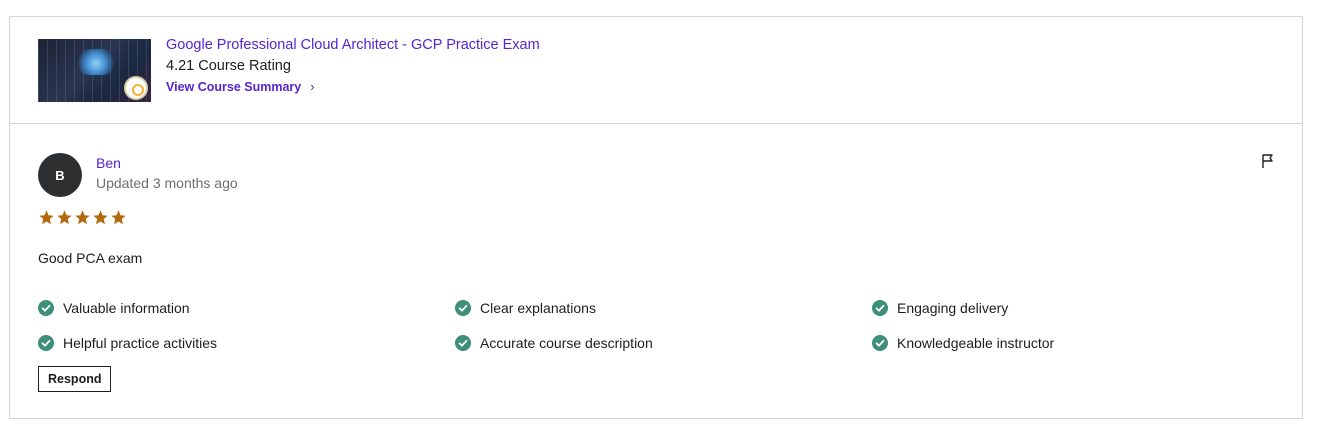 This screenshot has width=1321, height=431. What do you see at coordinates (228, 66) in the screenshot?
I see `course-rating: 4.21 Course Rating` at bounding box center [228, 66].